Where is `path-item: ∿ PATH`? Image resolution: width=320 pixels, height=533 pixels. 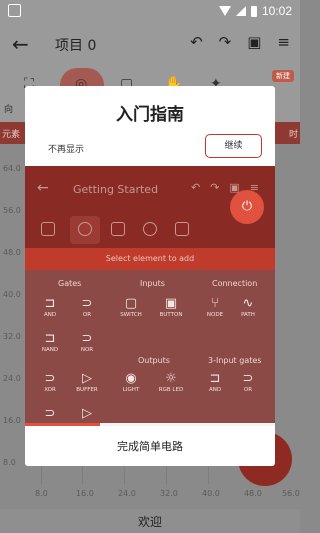
path-item: ∿ PATH is located at coordinates (248, 307).